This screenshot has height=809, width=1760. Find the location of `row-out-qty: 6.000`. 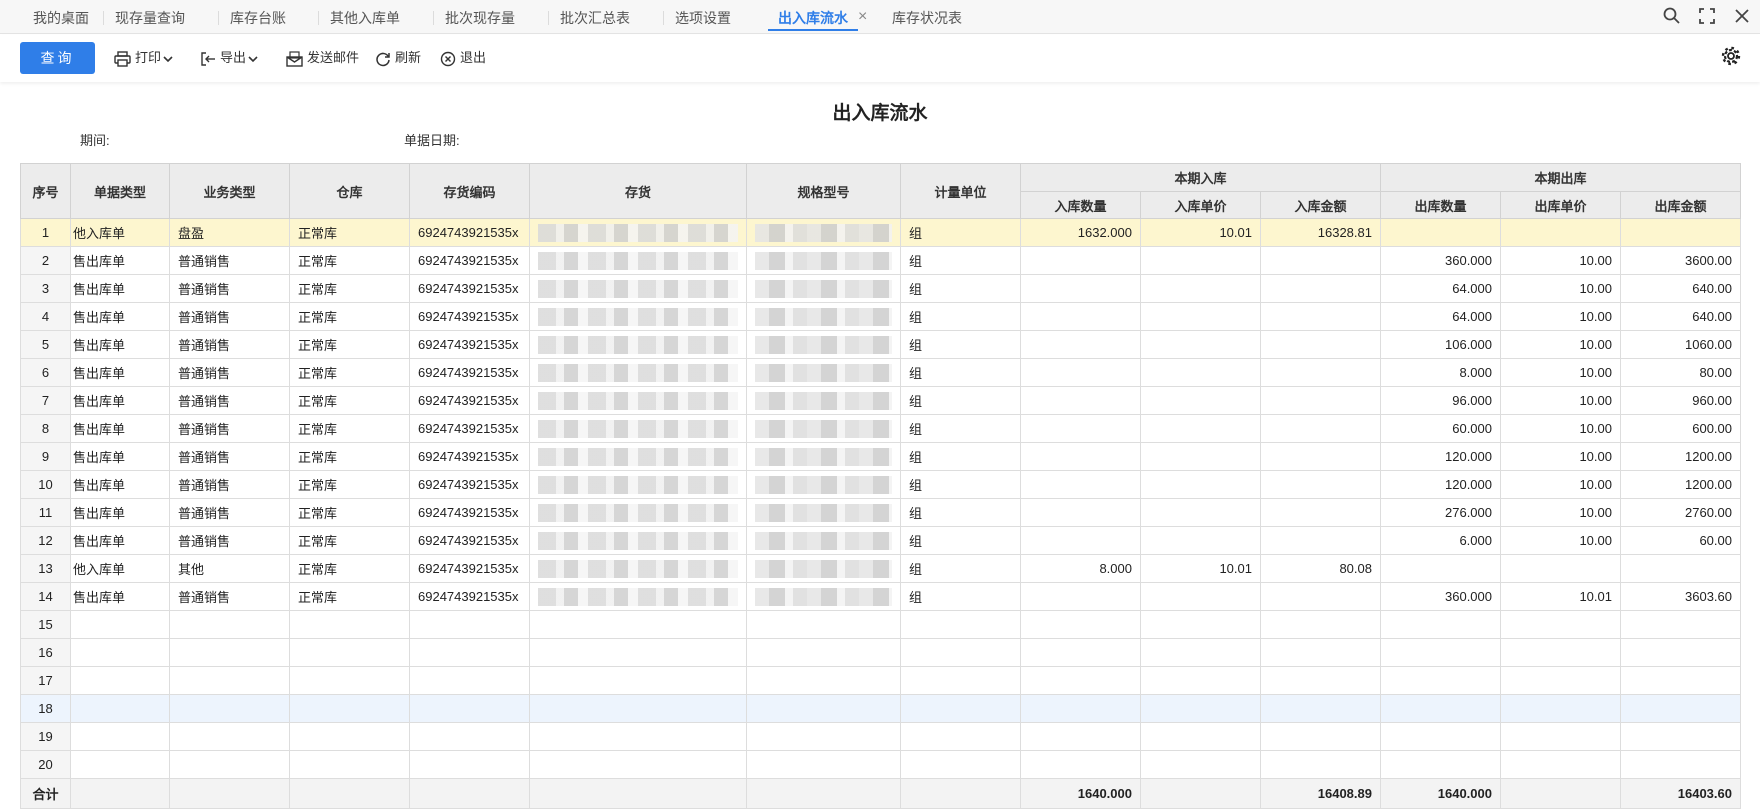

row-out-qty: 6.000 is located at coordinates (1440, 540).